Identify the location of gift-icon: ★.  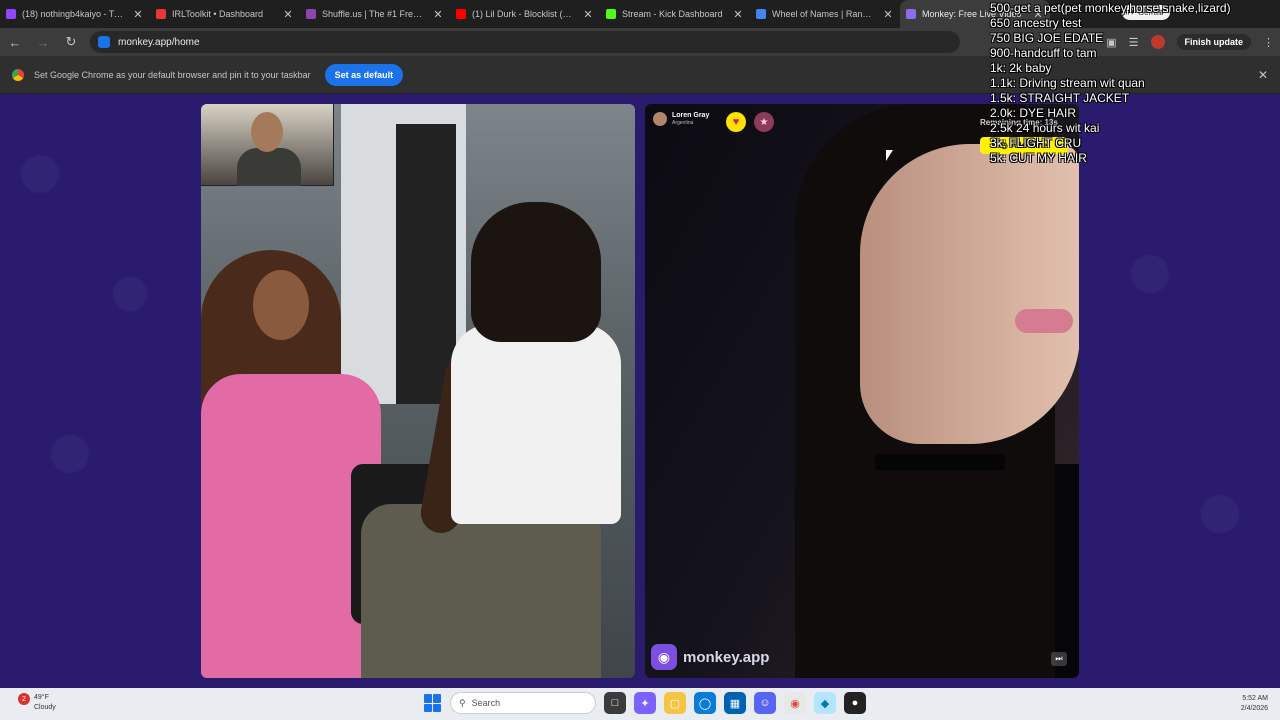
(764, 122).